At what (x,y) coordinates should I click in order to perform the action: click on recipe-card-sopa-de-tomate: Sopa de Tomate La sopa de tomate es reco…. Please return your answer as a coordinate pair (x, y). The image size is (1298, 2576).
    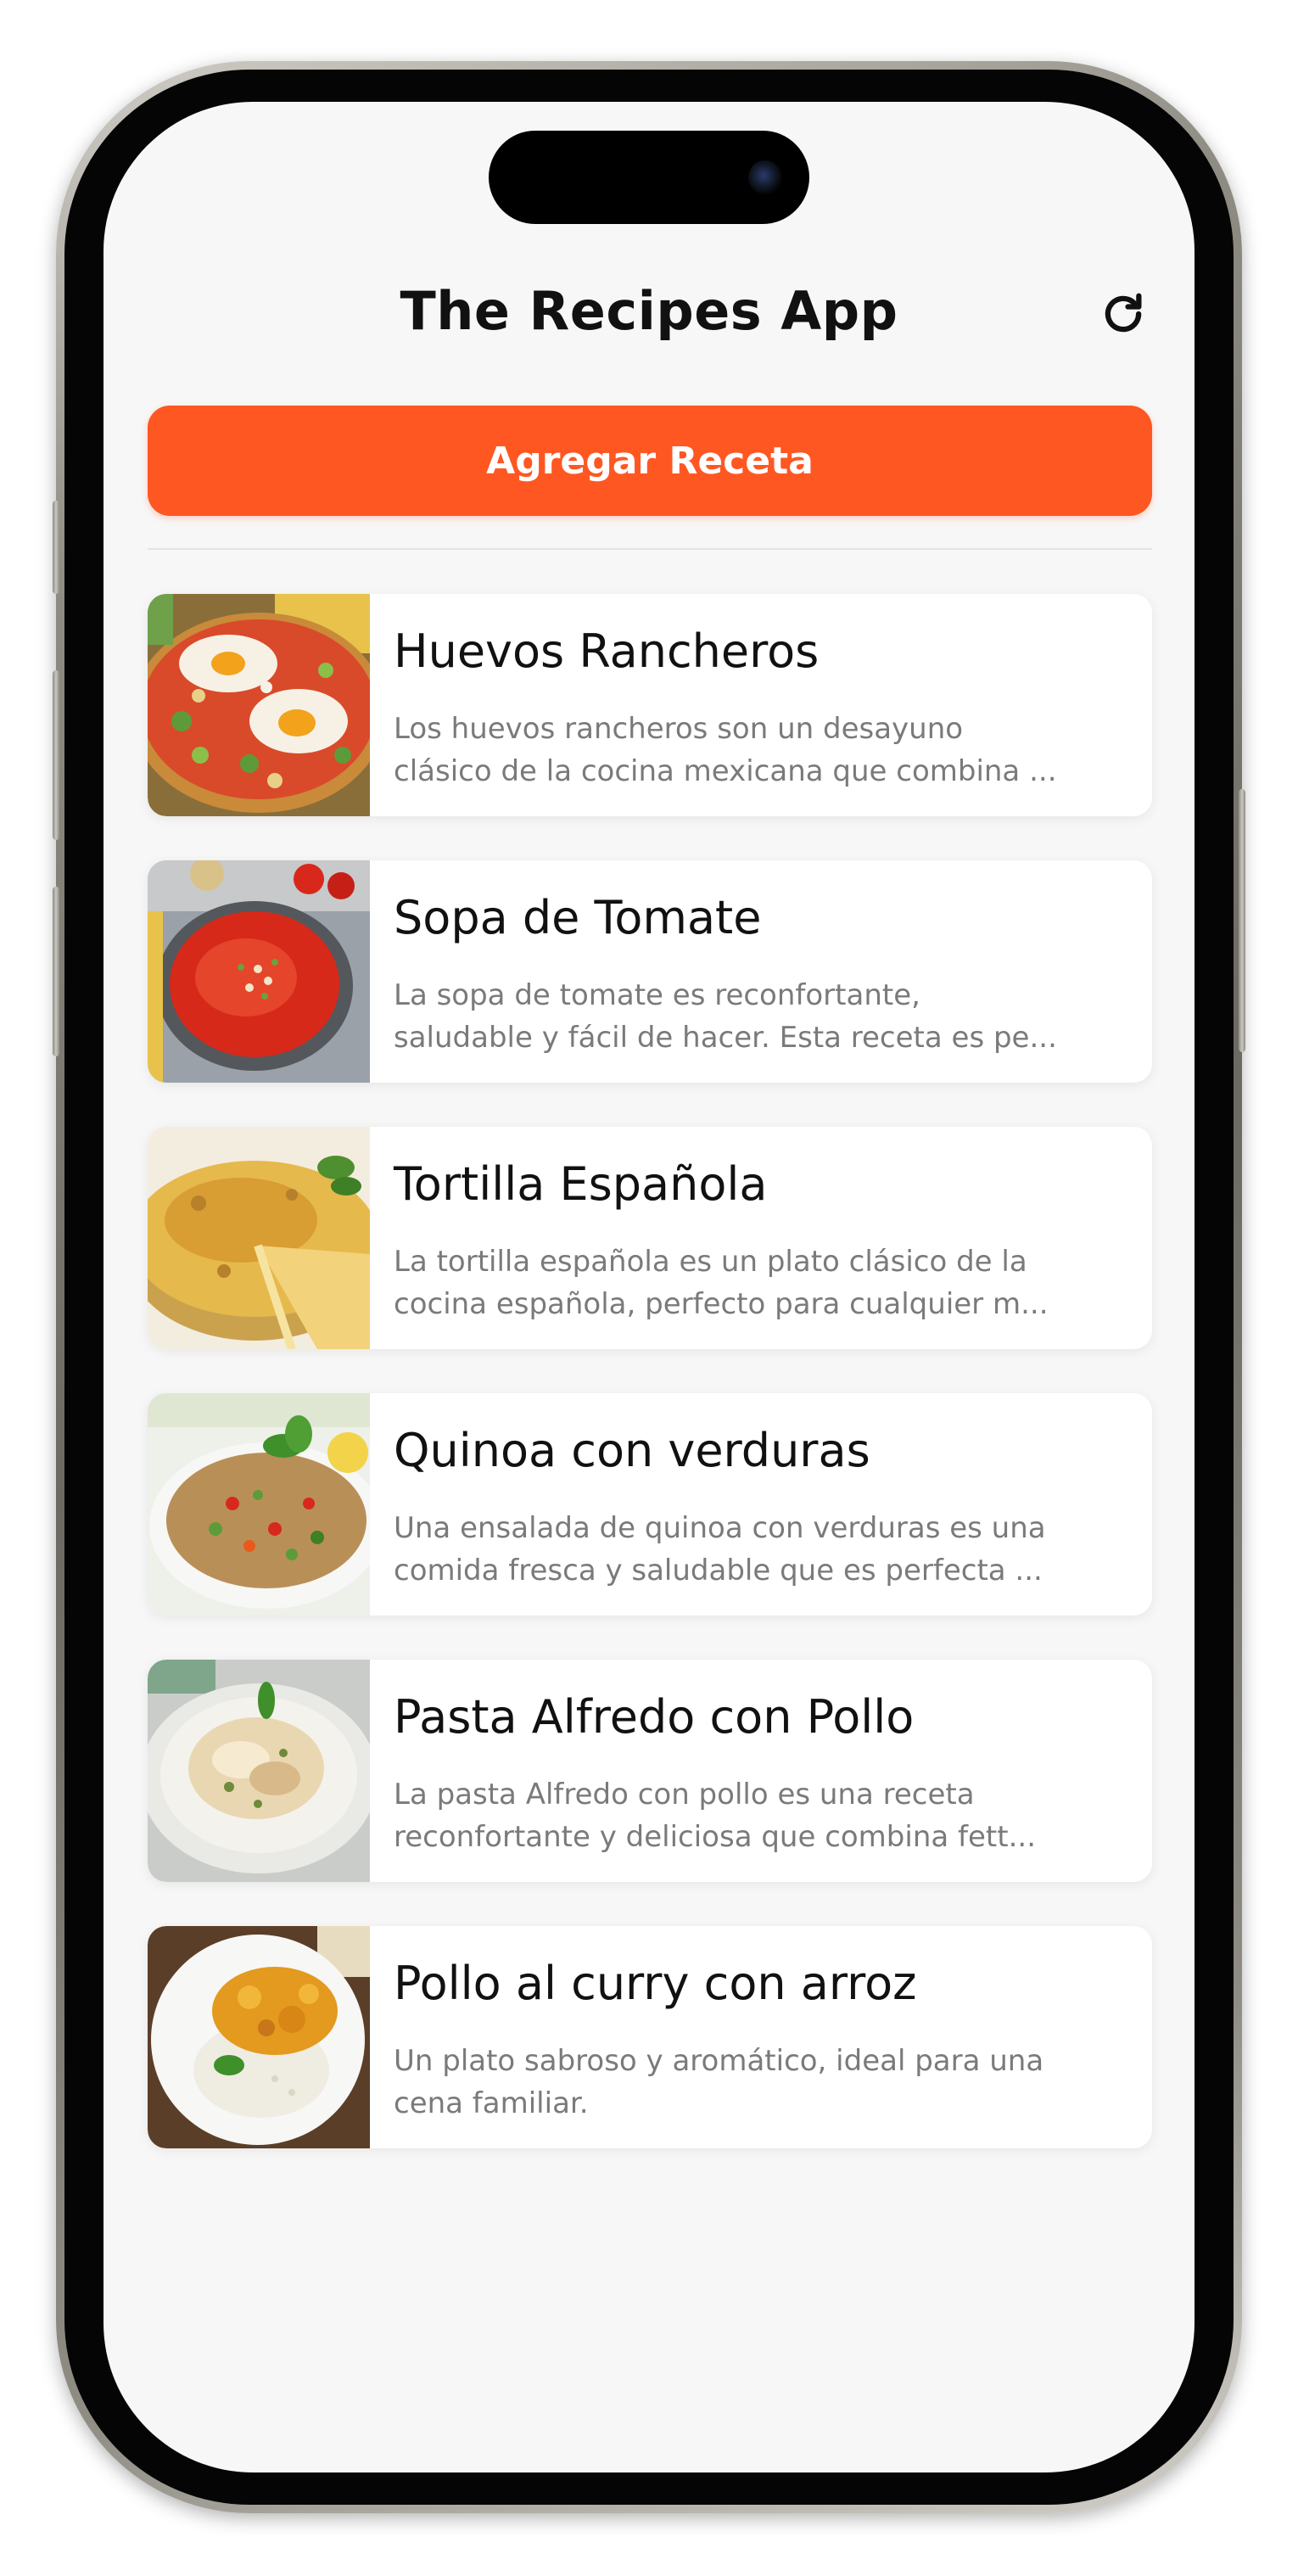
    Looking at the image, I should click on (650, 971).